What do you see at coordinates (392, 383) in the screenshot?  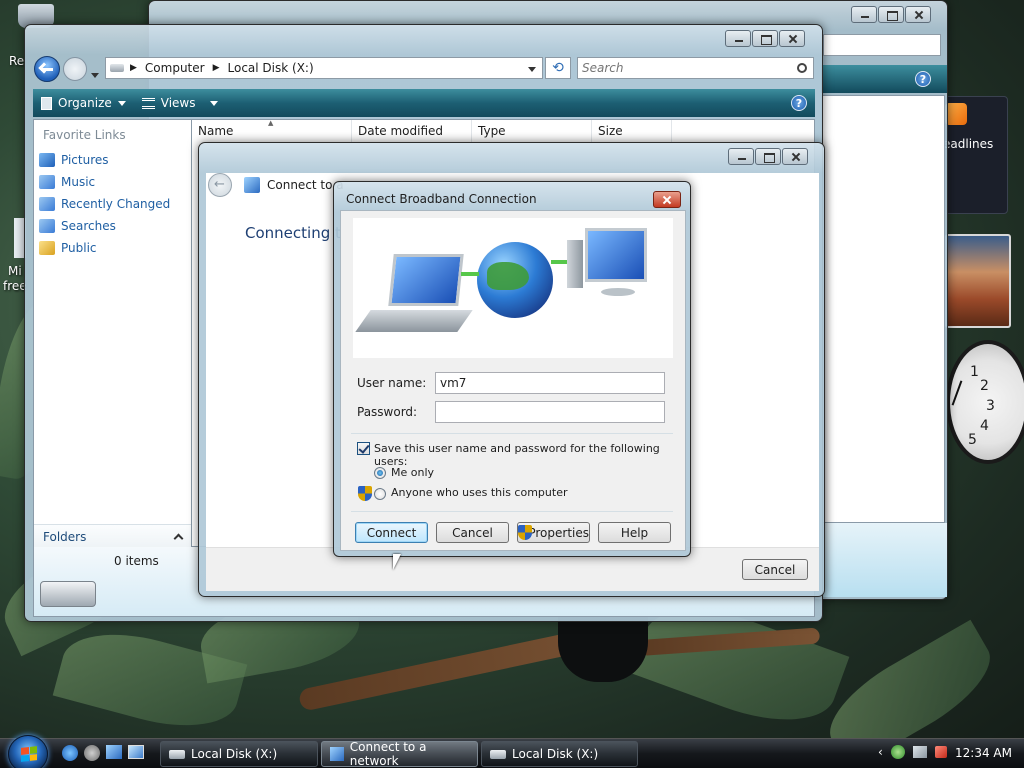 I see `username-label: User name:` at bounding box center [392, 383].